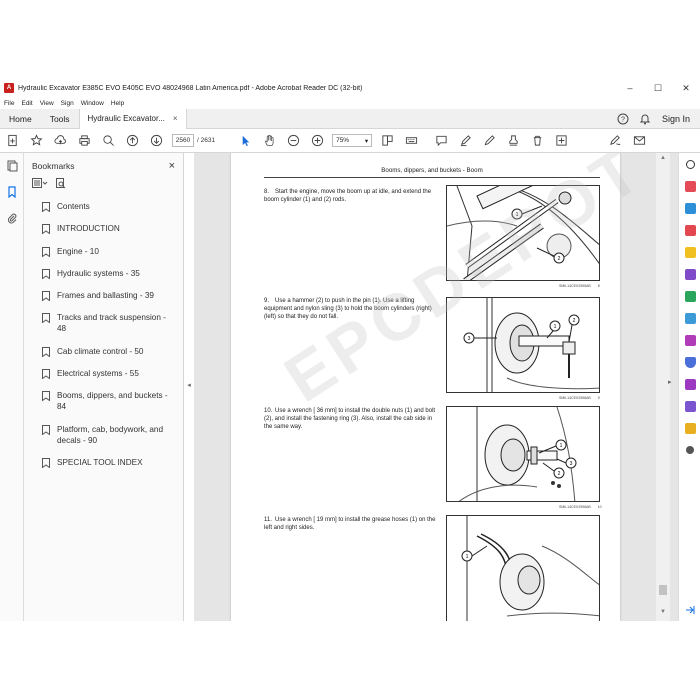  What do you see at coordinates (672, 385) in the screenshot?
I see `expand-tools-handle: ▸` at bounding box center [672, 385].